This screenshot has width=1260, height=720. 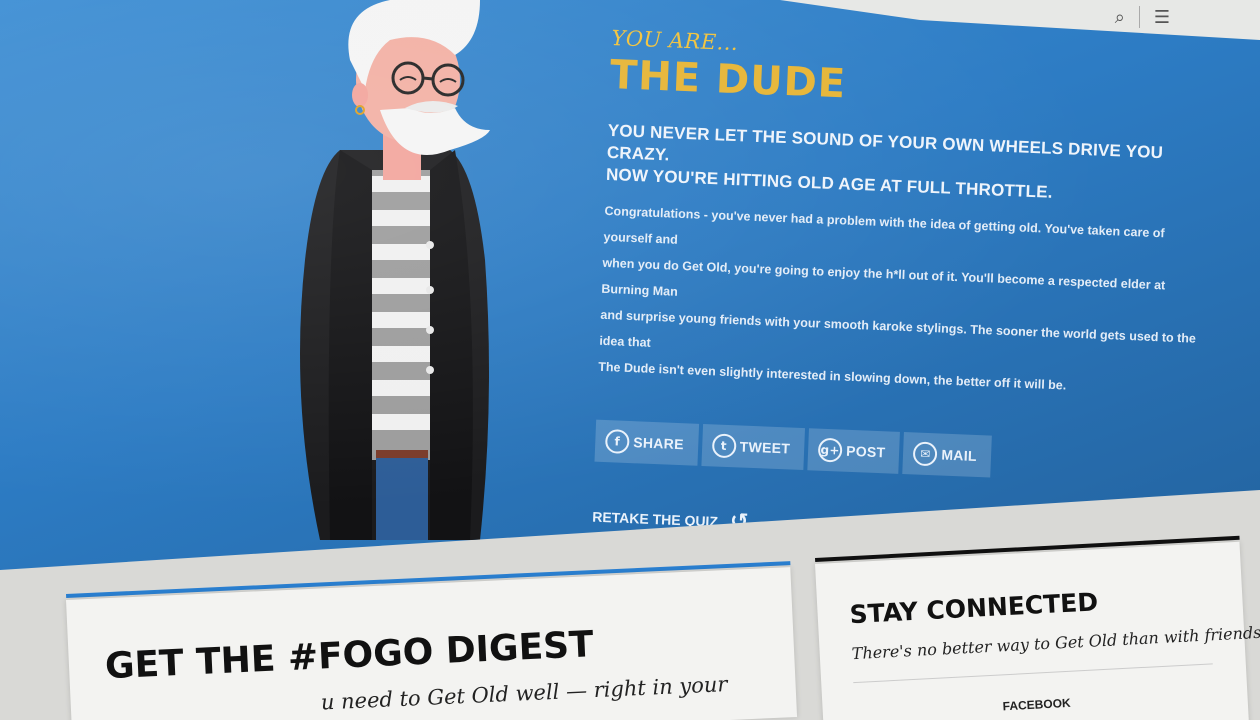 What do you see at coordinates (1139, 17) in the screenshot?
I see `icon-separator` at bounding box center [1139, 17].